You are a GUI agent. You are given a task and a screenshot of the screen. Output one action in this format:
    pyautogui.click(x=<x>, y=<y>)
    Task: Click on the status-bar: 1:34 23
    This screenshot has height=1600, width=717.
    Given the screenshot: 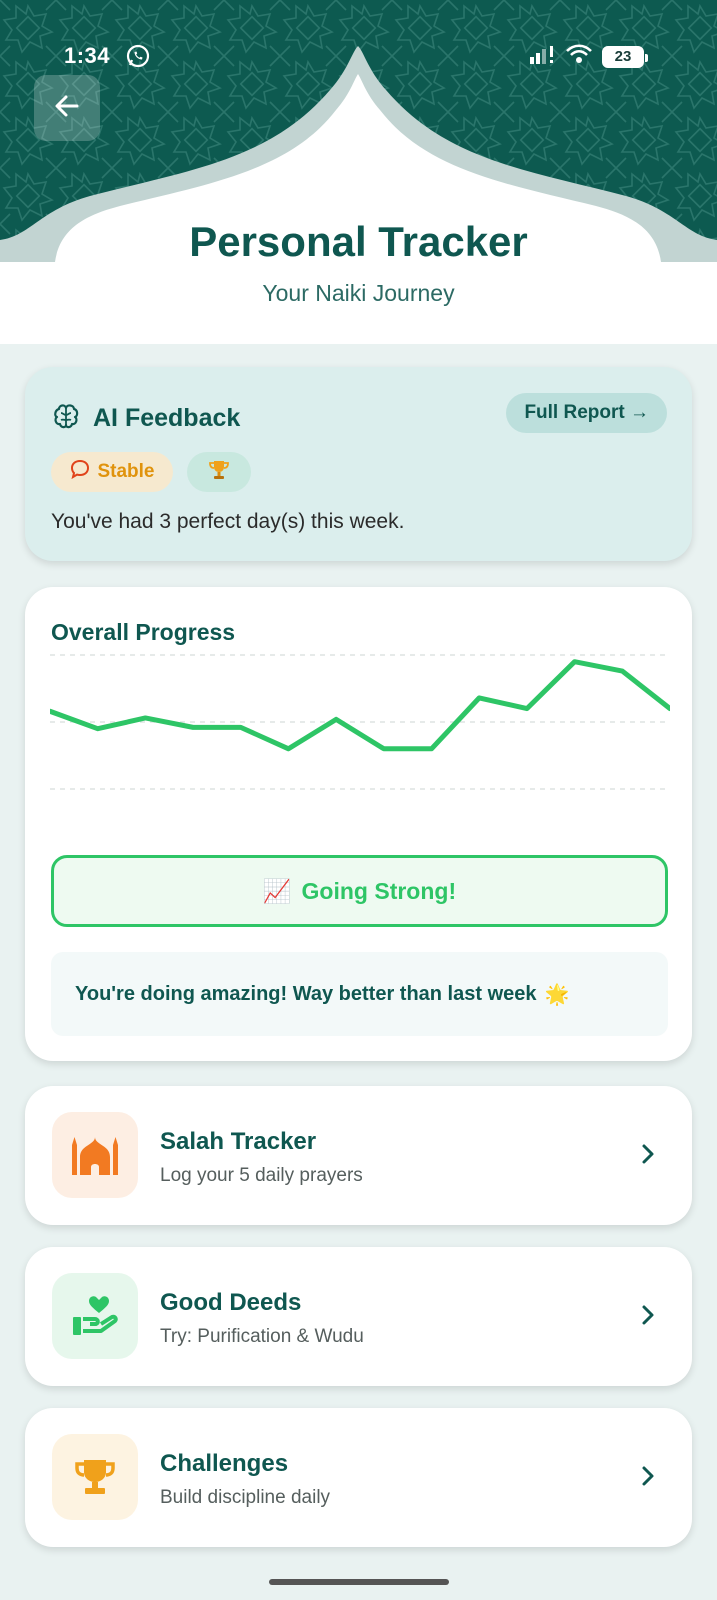 What is the action you would take?
    pyautogui.click(x=358, y=34)
    